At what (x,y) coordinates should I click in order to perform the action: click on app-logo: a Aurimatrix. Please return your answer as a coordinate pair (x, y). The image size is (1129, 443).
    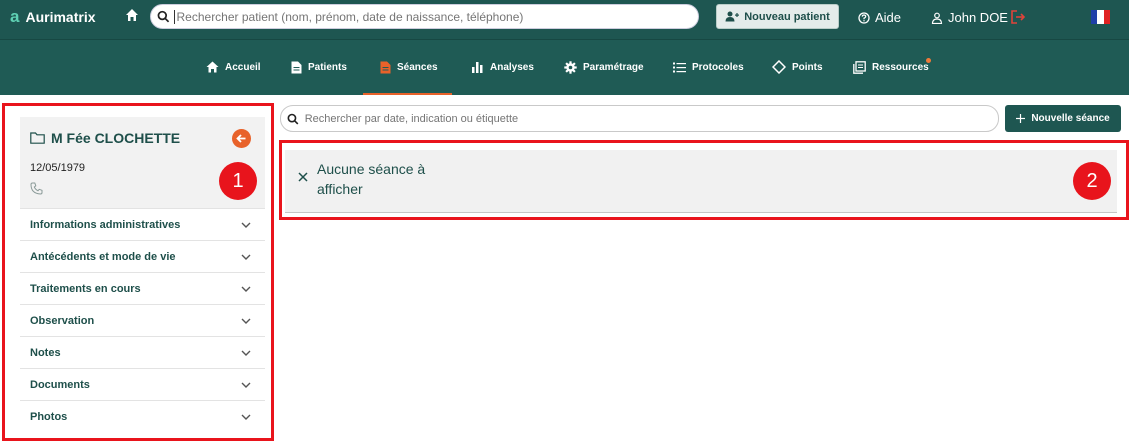
    Looking at the image, I should click on (53, 17).